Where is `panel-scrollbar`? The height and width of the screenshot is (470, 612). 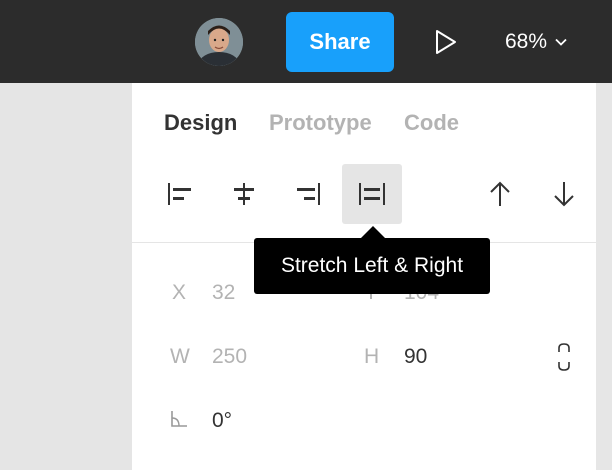 panel-scrollbar is located at coordinates (604, 276).